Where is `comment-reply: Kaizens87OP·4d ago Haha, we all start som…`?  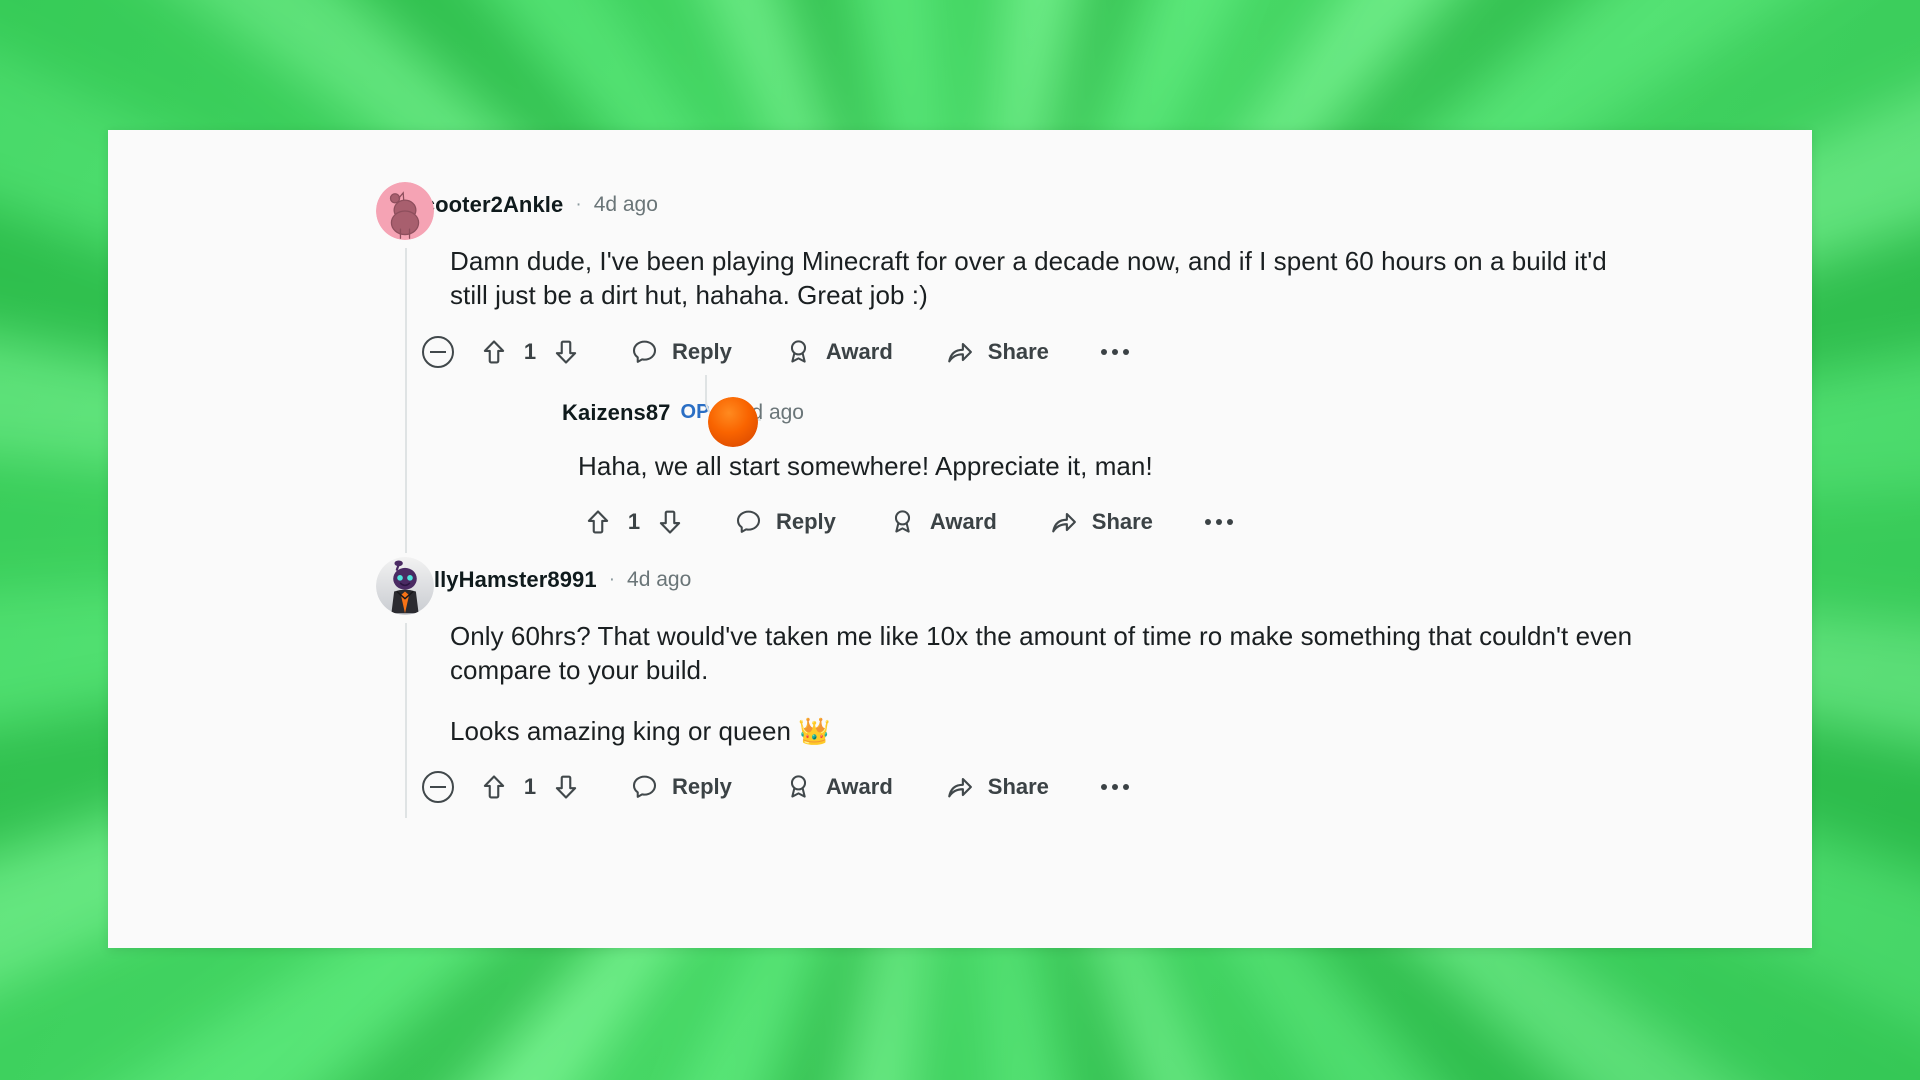
comment-reply: Kaizens87OP·4d ago Haha, we all start som… is located at coordinates (1080, 463).